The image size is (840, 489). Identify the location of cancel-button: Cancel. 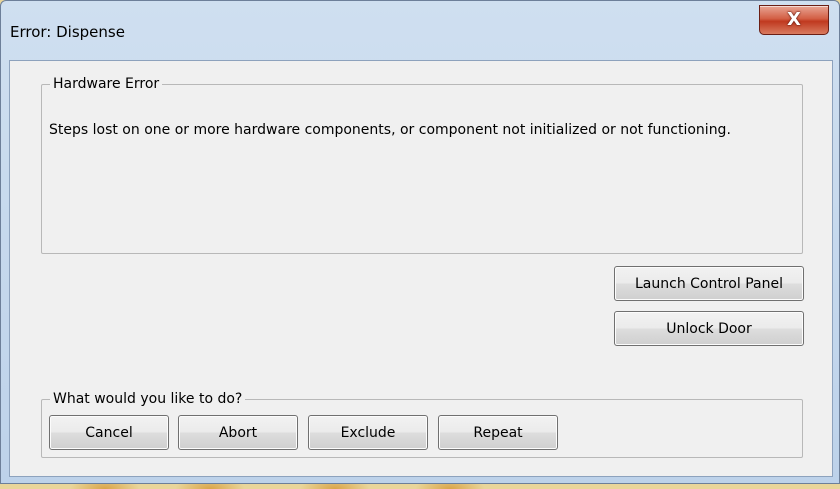
(109, 432).